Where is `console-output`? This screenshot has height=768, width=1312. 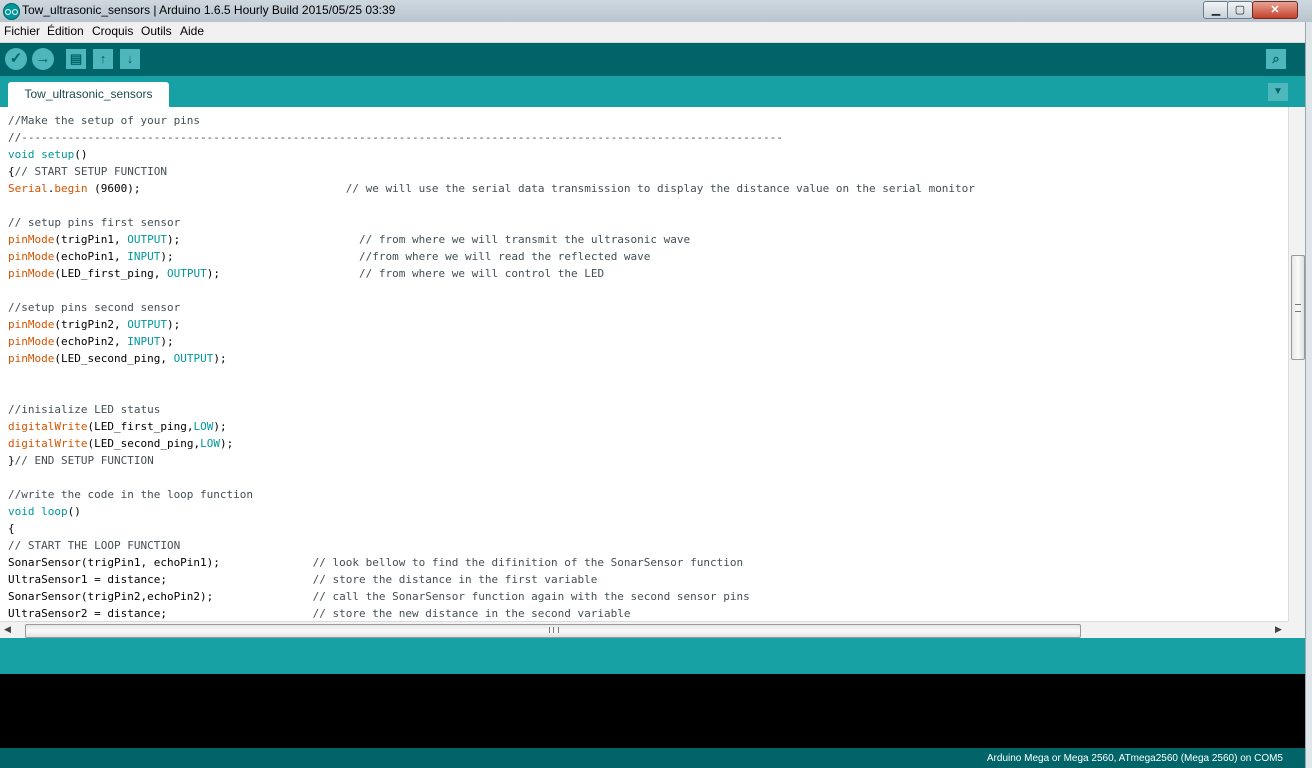
console-output is located at coordinates (652, 711).